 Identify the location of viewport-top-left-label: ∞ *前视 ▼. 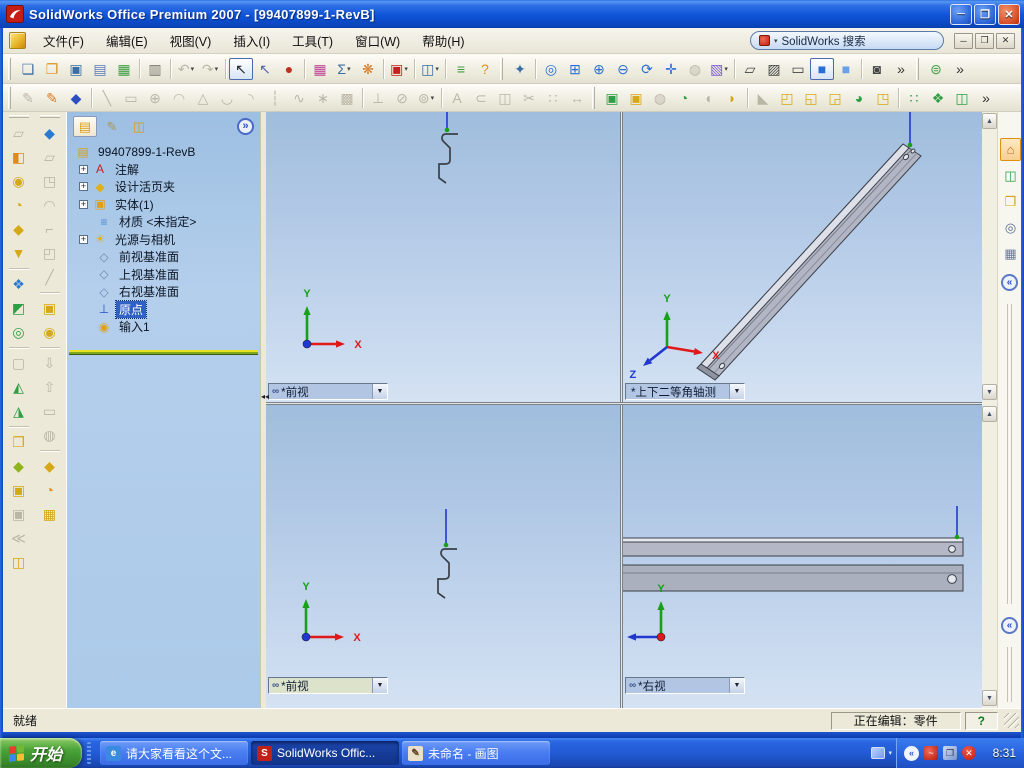
(328, 391).